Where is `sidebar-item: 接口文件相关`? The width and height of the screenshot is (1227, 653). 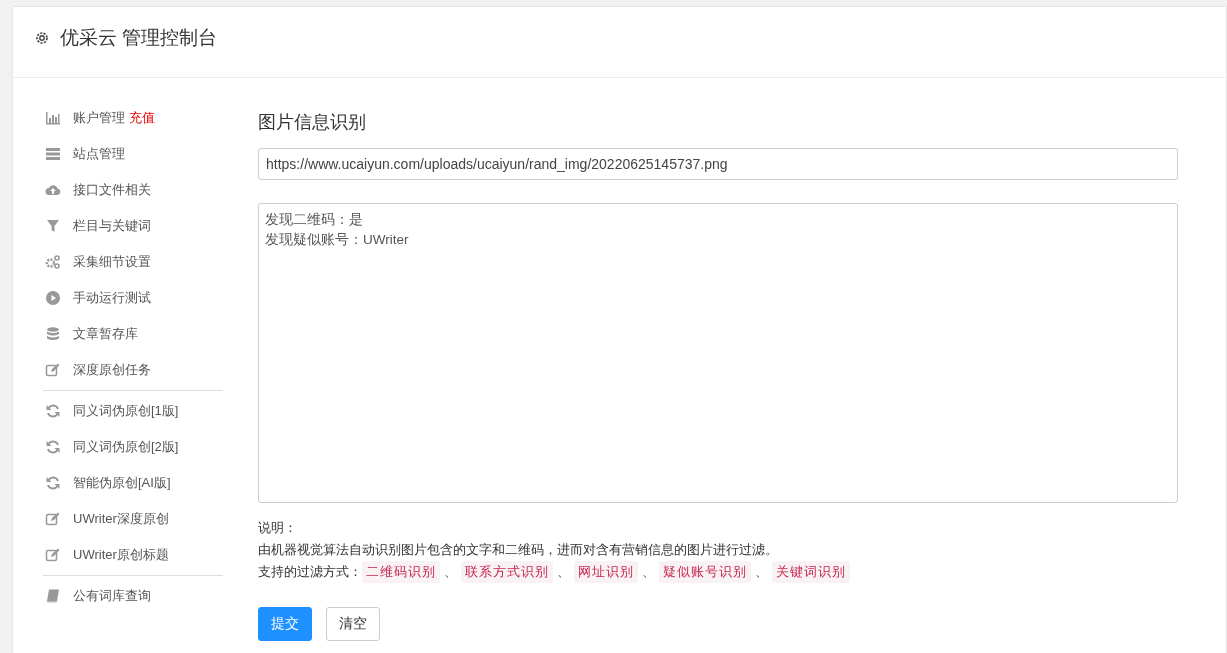 sidebar-item: 接口文件相关 is located at coordinates (133, 190).